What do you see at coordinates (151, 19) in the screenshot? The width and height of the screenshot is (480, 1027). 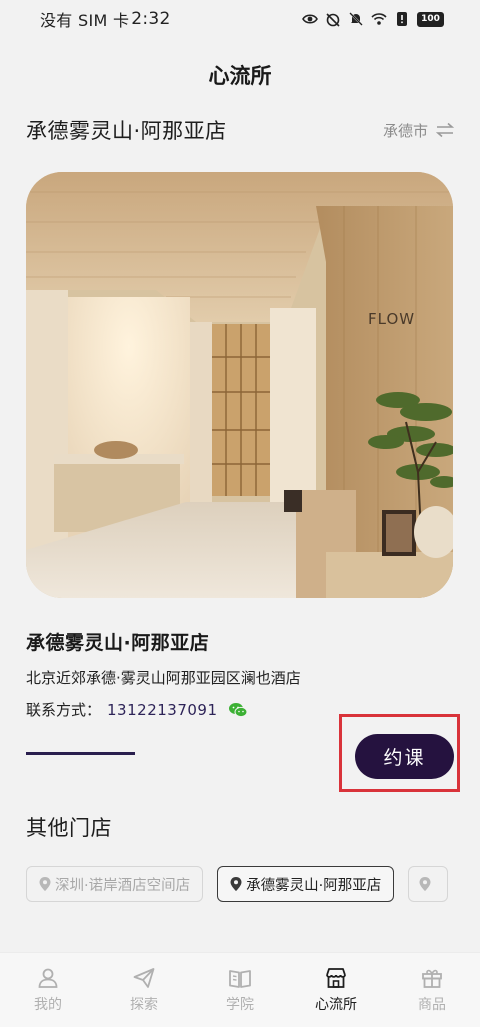 I see `status-time: 2:32` at bounding box center [151, 19].